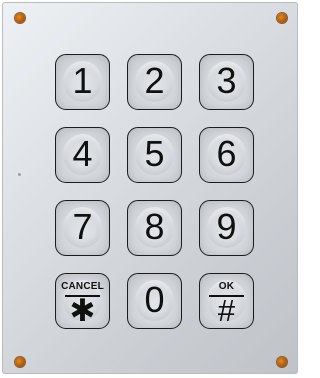 This screenshot has height=378, width=320. I want to click on mounting-hole-top-left, so click(20, 18).